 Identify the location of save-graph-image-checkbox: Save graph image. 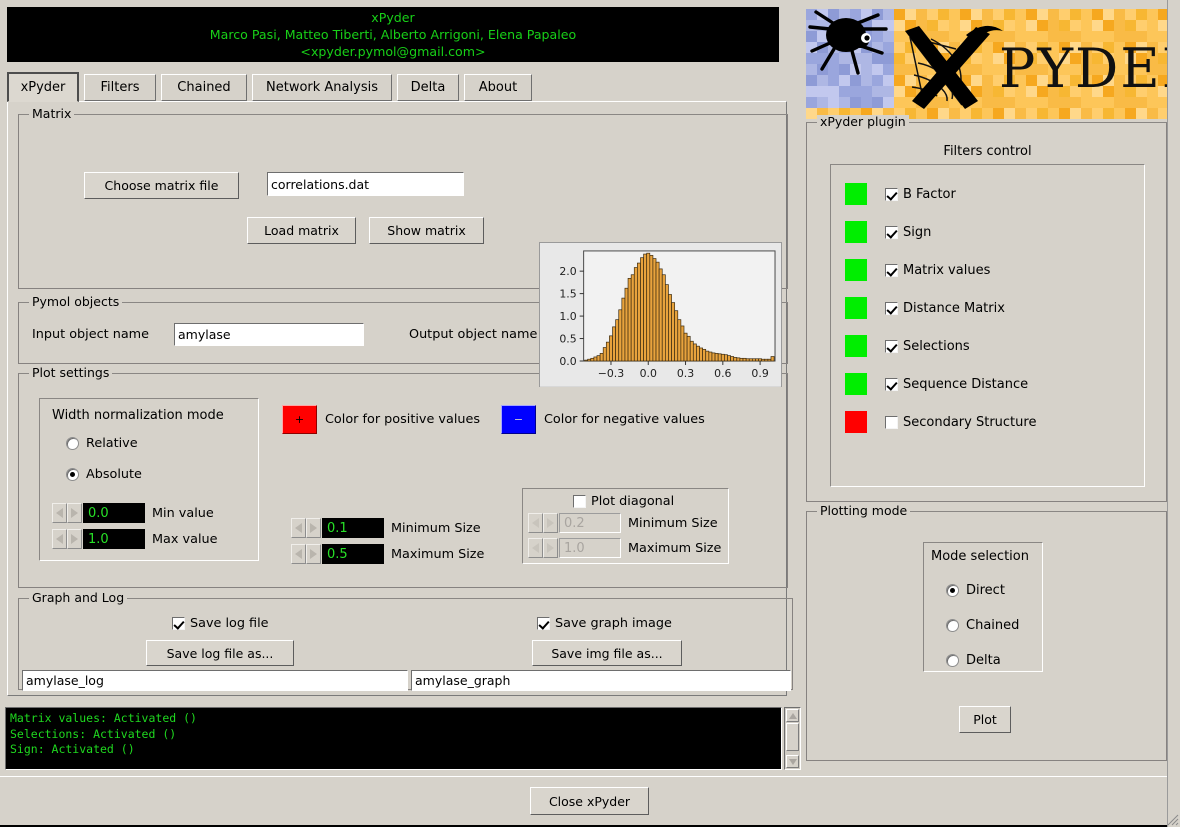
(604, 623).